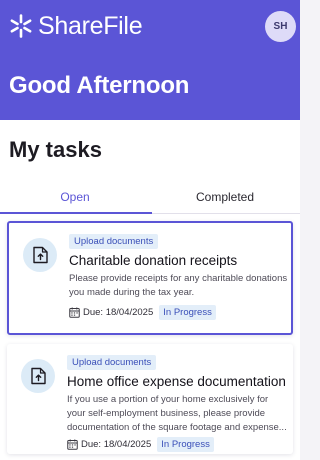 Image resolution: width=320 pixels, height=460 pixels. I want to click on task-title: Charitable donation receipts, so click(153, 260).